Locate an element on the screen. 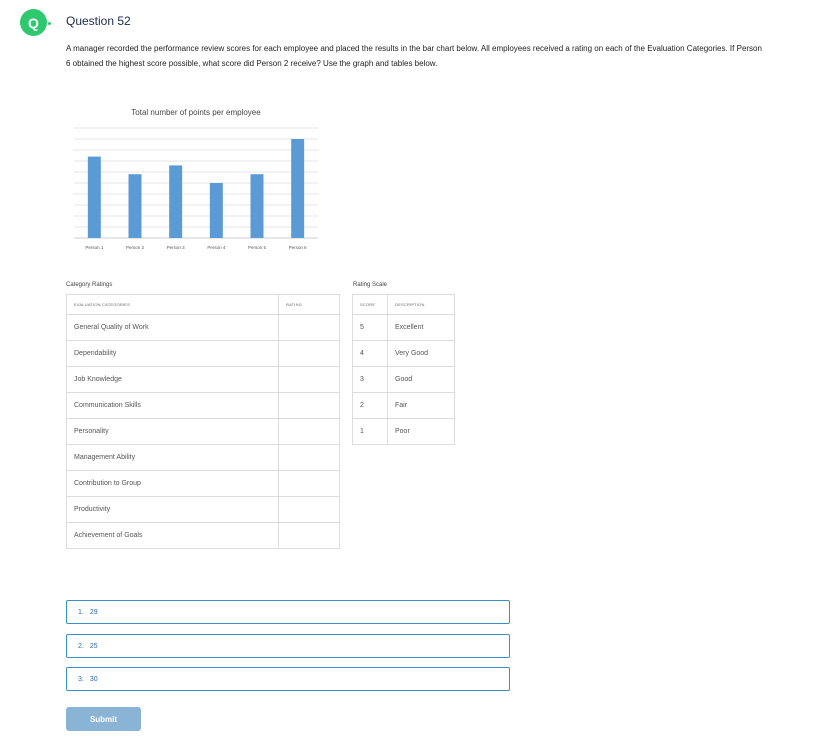  chart-tick-label: Person 2 is located at coordinates (135, 247).